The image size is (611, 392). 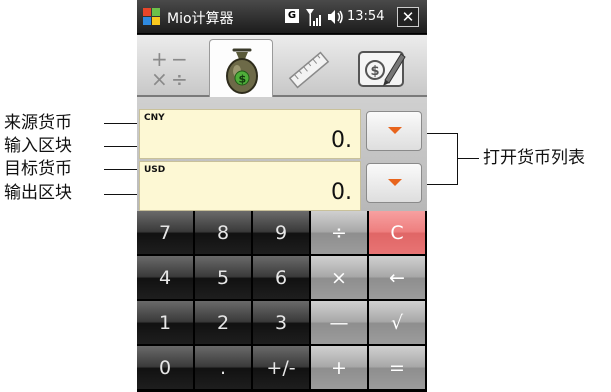 I want to click on money-bag-icon: $, so click(x=242, y=71).